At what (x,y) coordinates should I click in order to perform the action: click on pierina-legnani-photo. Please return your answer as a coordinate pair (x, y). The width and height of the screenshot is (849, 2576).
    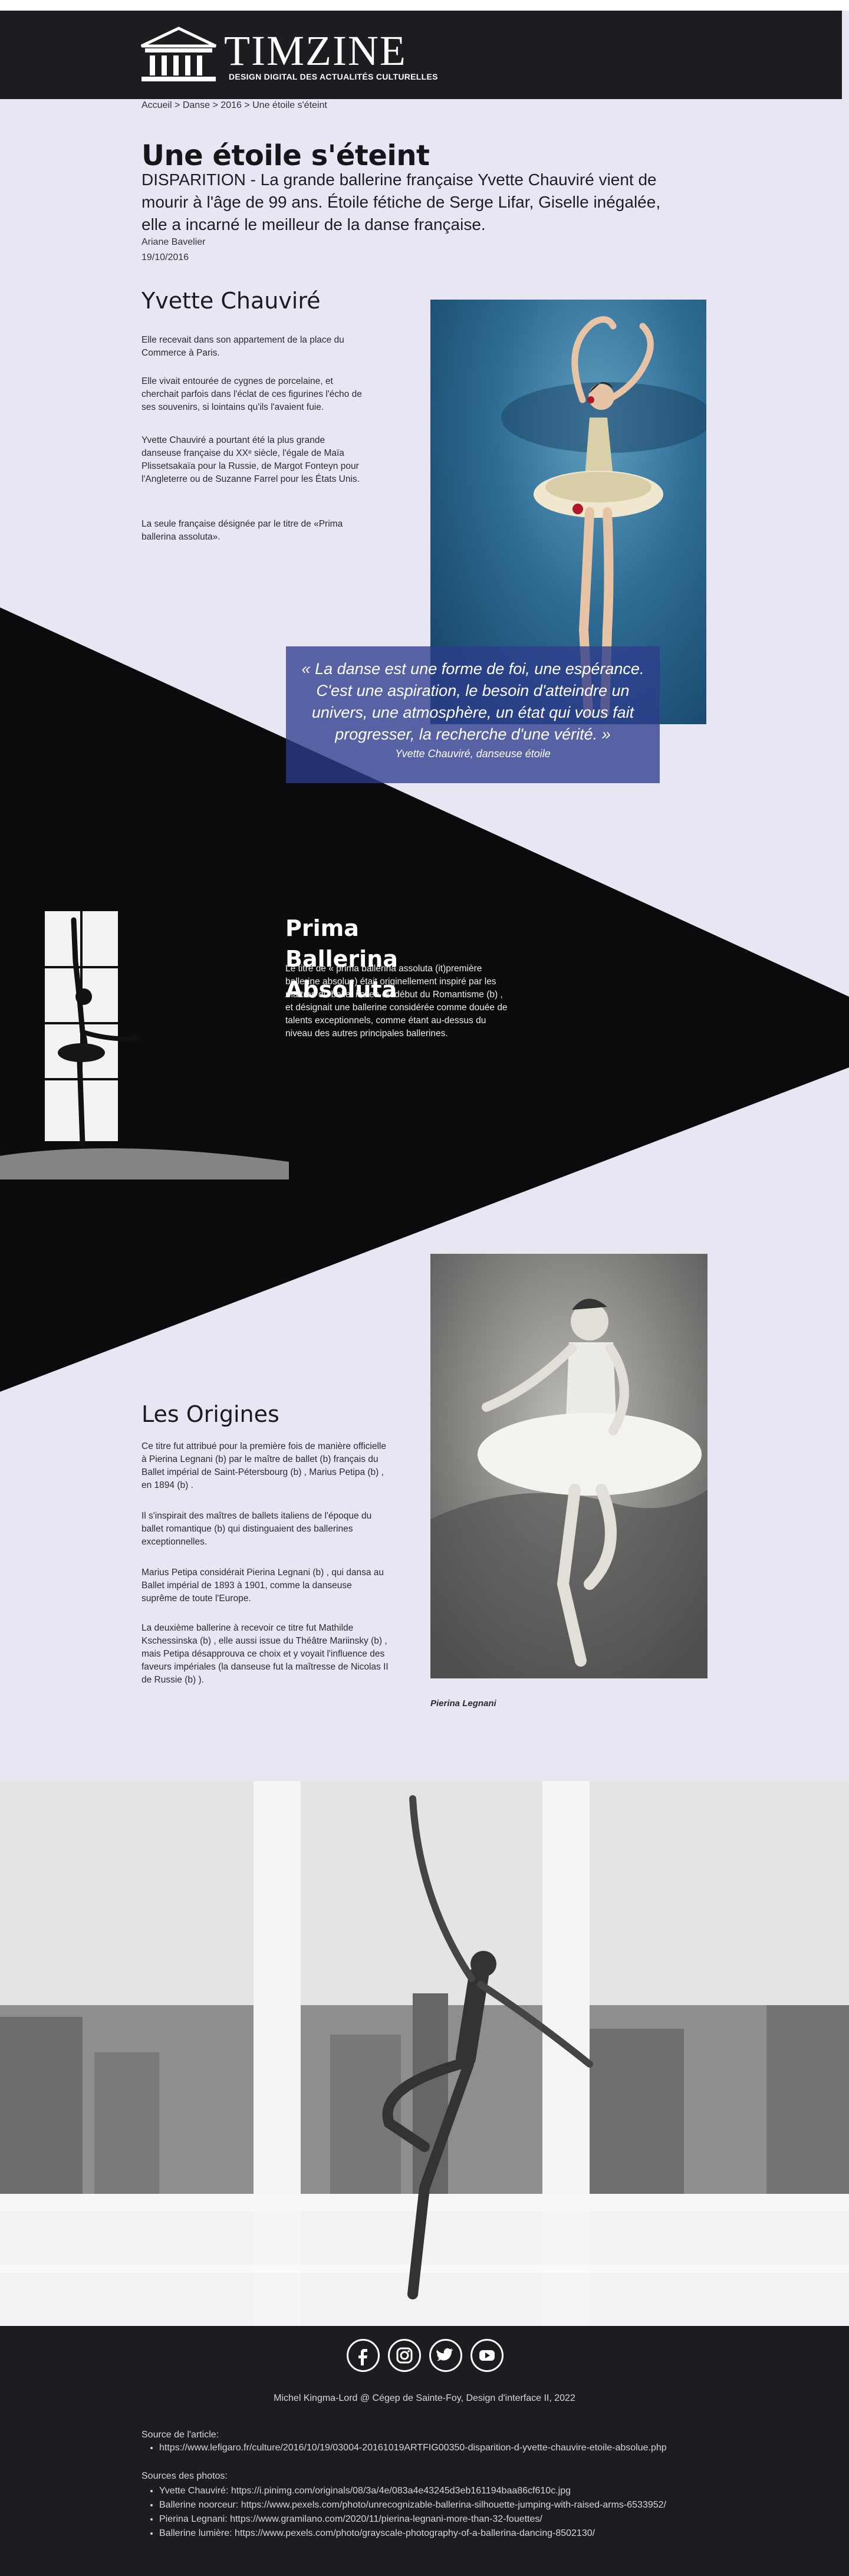
    Looking at the image, I should click on (569, 1466).